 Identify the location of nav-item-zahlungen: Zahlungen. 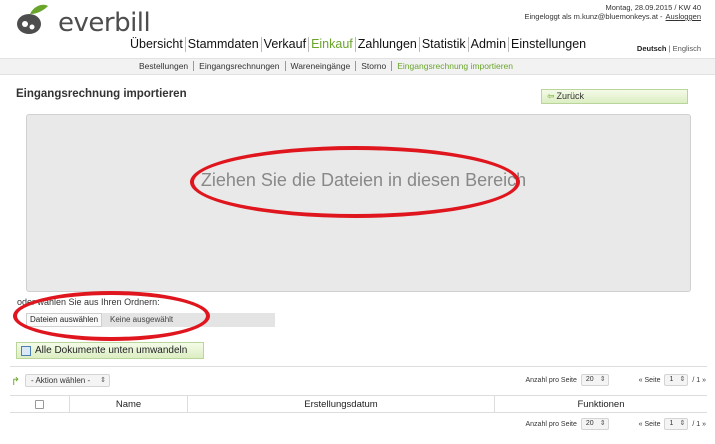
(388, 44).